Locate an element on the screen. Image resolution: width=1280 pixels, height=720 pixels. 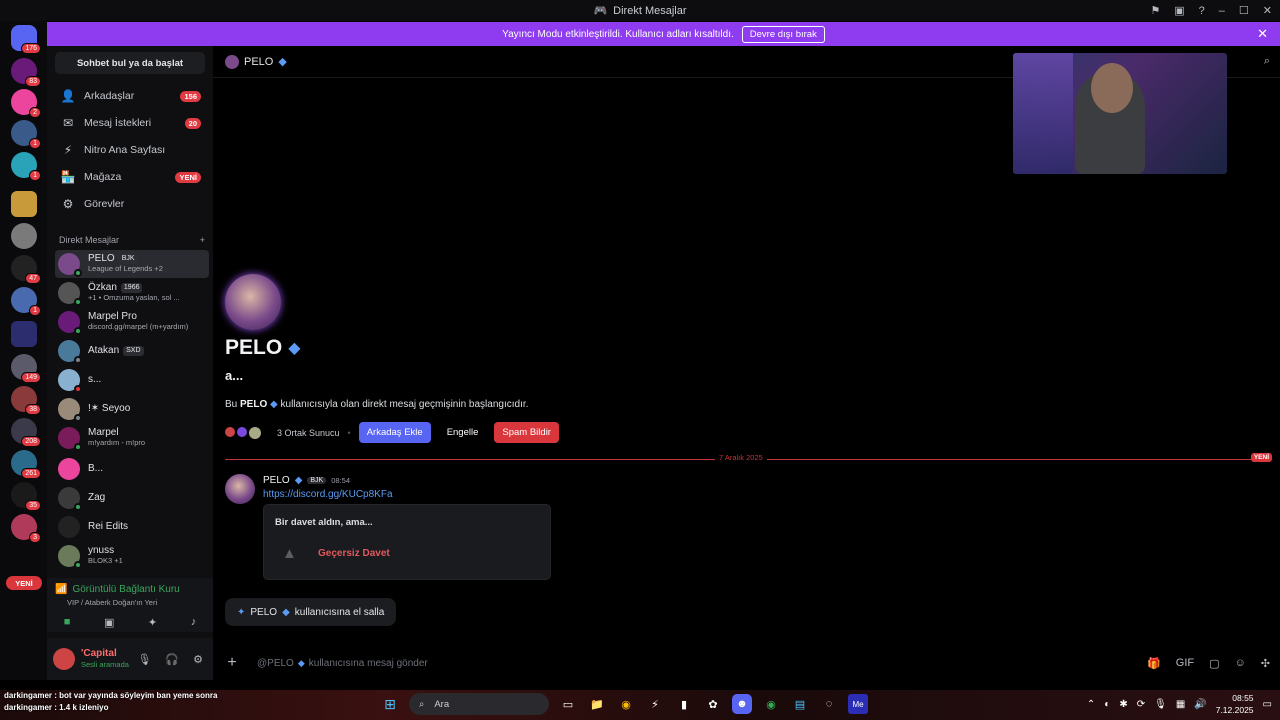
dm-item: Marpel m!yardım - m!pro is located at coordinates (132, 438).